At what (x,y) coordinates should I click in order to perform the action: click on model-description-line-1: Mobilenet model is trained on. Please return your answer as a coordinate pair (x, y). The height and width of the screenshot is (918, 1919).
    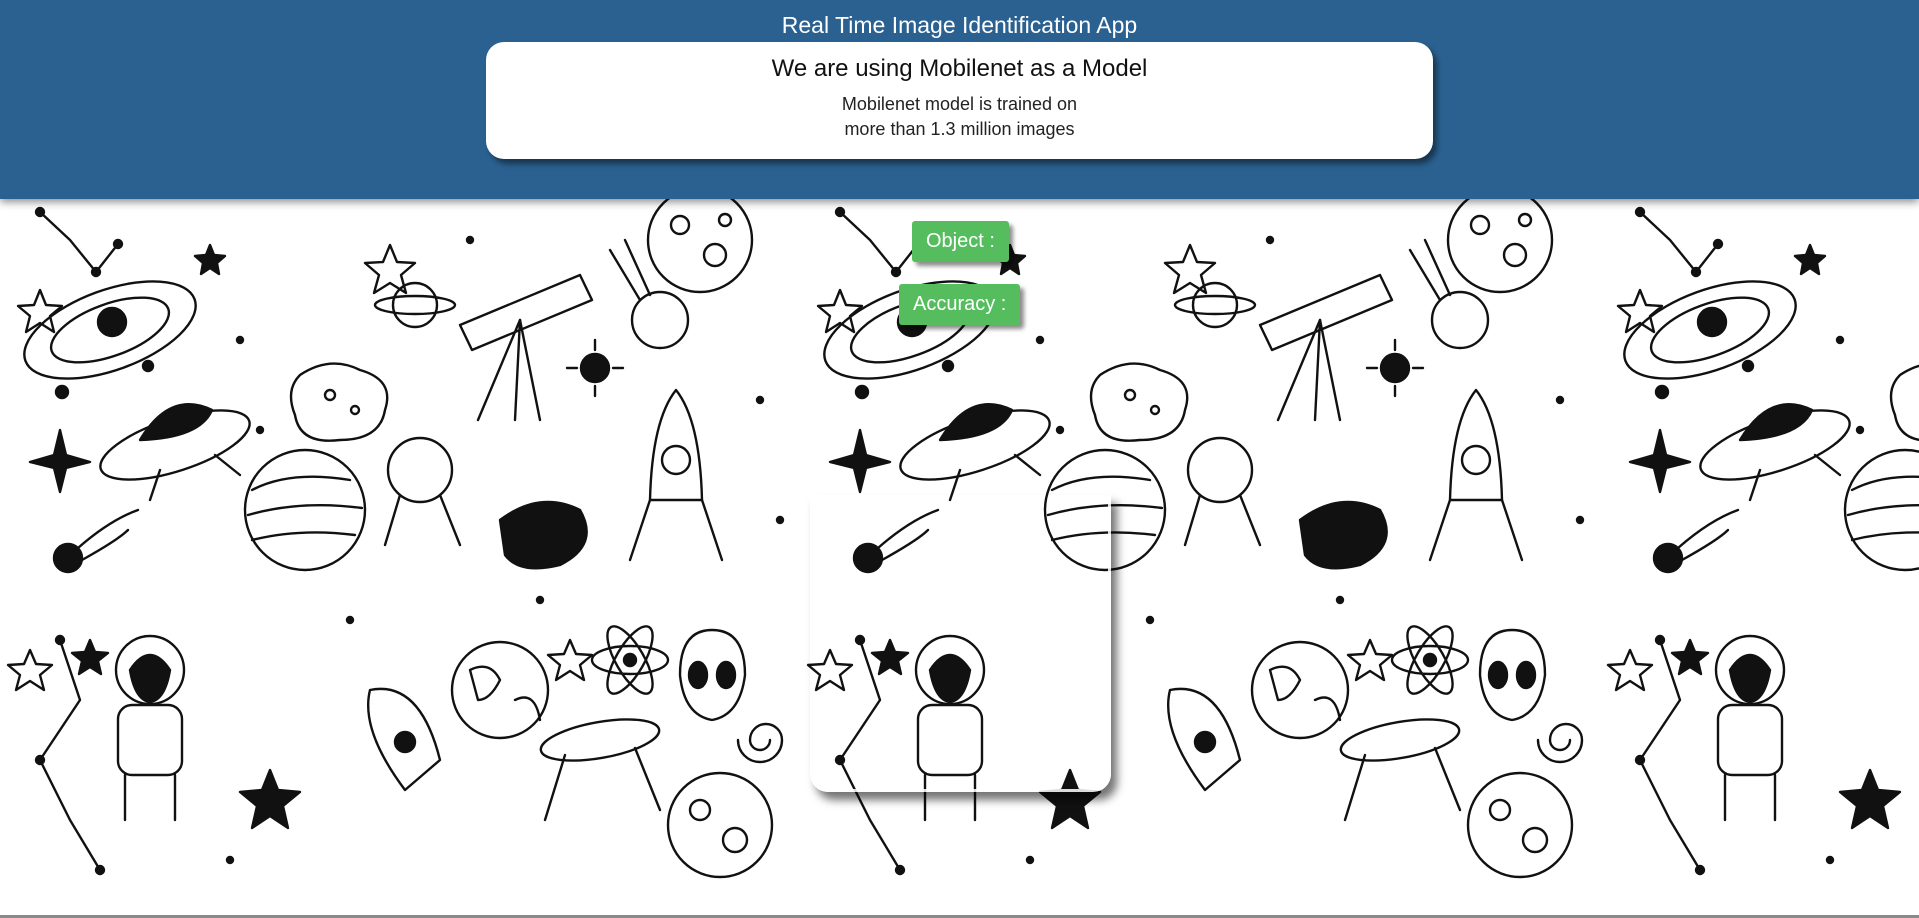
    Looking at the image, I should click on (959, 104).